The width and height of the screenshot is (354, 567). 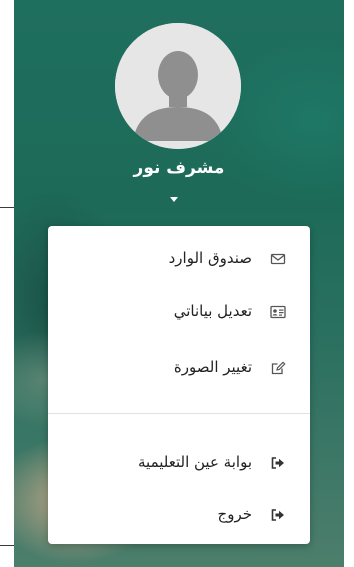 I want to click on user-silhouette-icon, so click(x=178, y=86).